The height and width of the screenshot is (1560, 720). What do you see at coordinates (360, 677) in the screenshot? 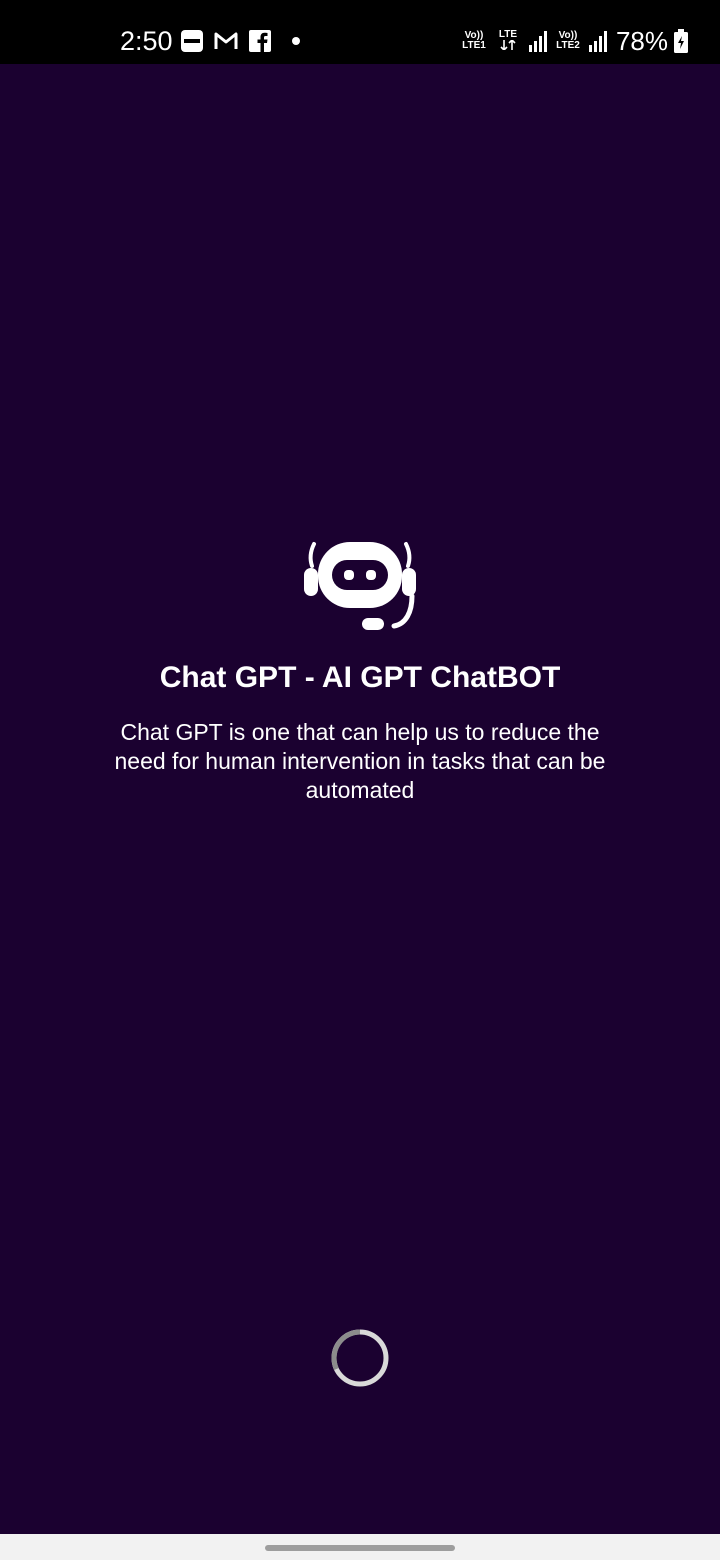
I see `app-title: Chat GPT - AI GPT ChatBOT` at bounding box center [360, 677].